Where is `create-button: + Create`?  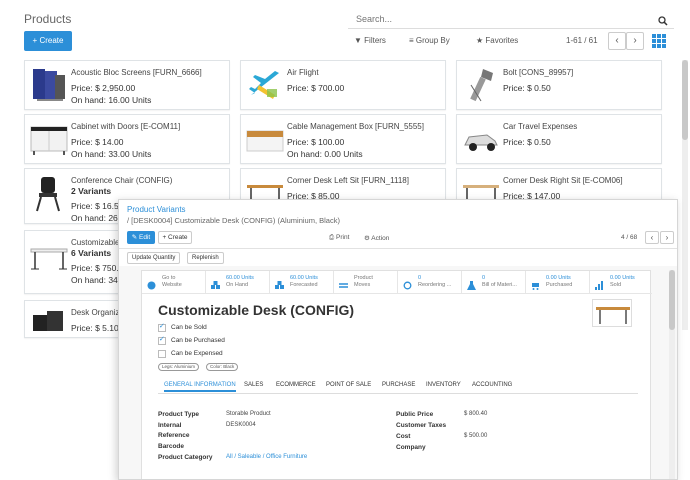
create-button: + Create is located at coordinates (48, 41).